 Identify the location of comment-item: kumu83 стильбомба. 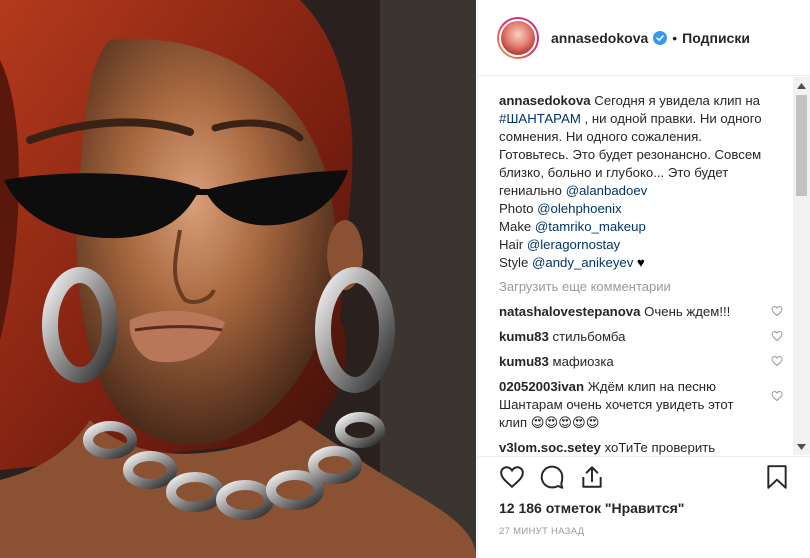
(641, 337).